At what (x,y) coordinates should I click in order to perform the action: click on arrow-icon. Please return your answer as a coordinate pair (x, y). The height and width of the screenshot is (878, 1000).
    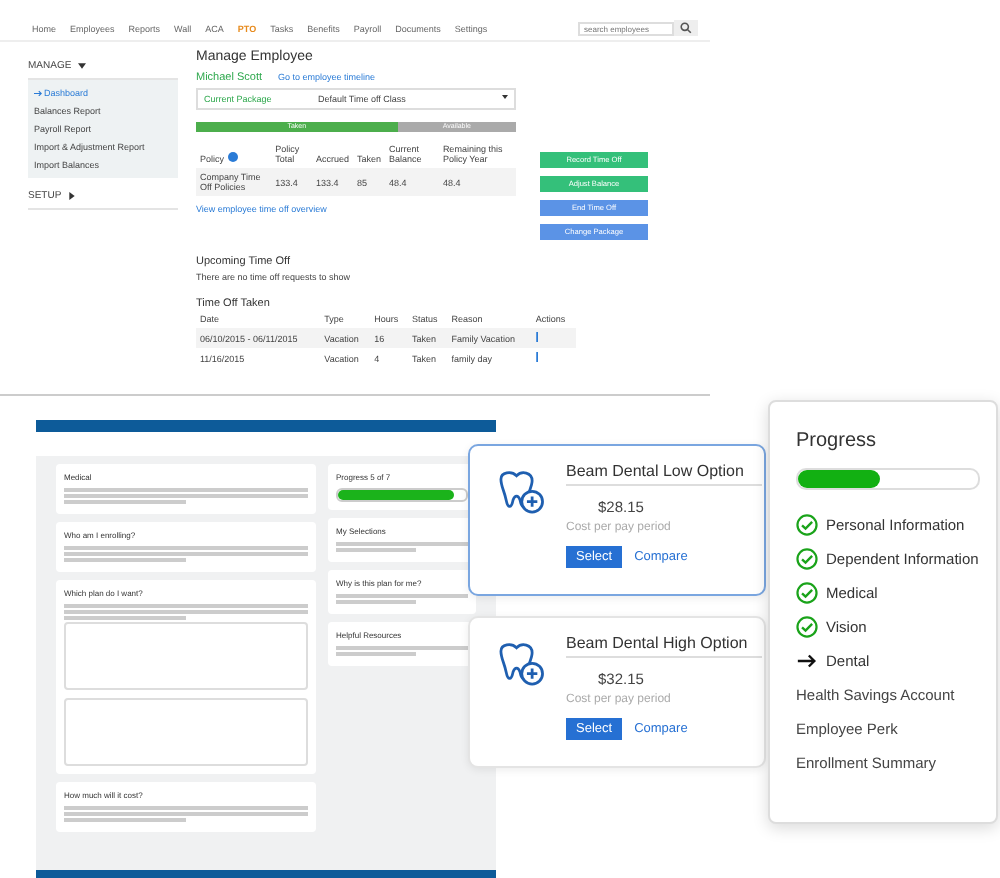
    Looking at the image, I should click on (38, 92).